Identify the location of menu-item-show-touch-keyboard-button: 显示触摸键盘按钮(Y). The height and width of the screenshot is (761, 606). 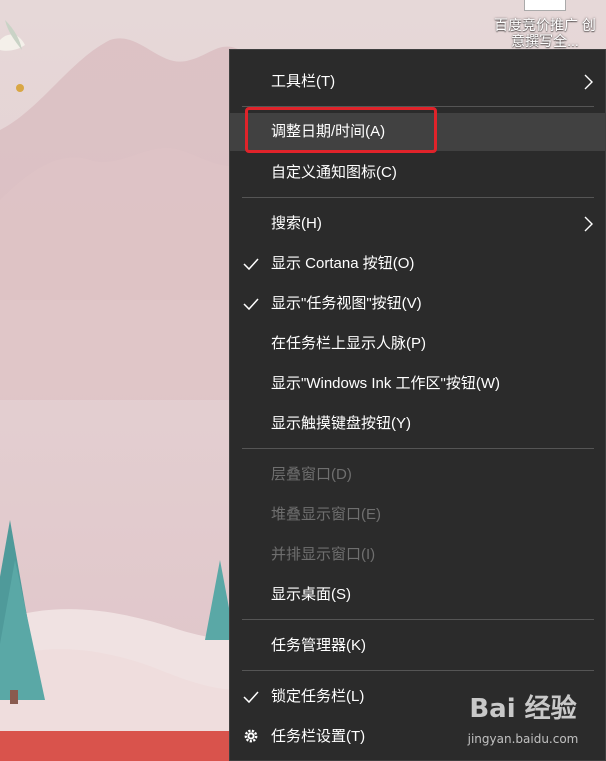
(417, 424).